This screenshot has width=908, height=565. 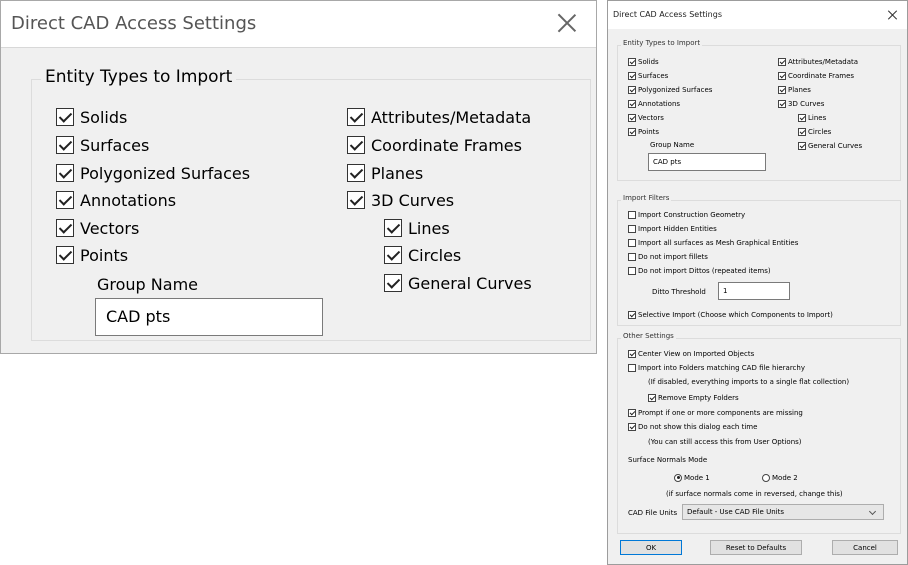 I want to click on zoomed-dialog-title: Direct CAD Access Settings, so click(x=134, y=23).